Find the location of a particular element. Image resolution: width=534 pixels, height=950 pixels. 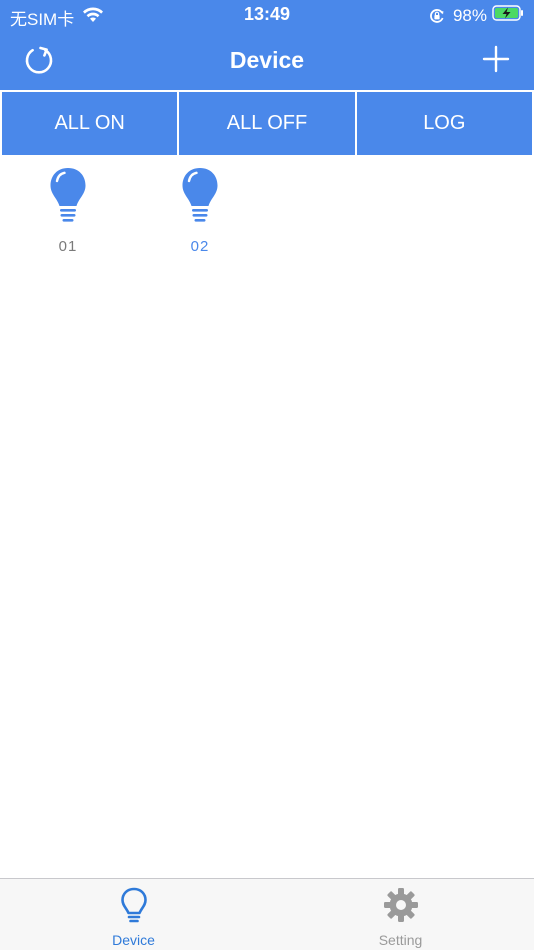

lightbulb-outline-icon is located at coordinates (134, 907).